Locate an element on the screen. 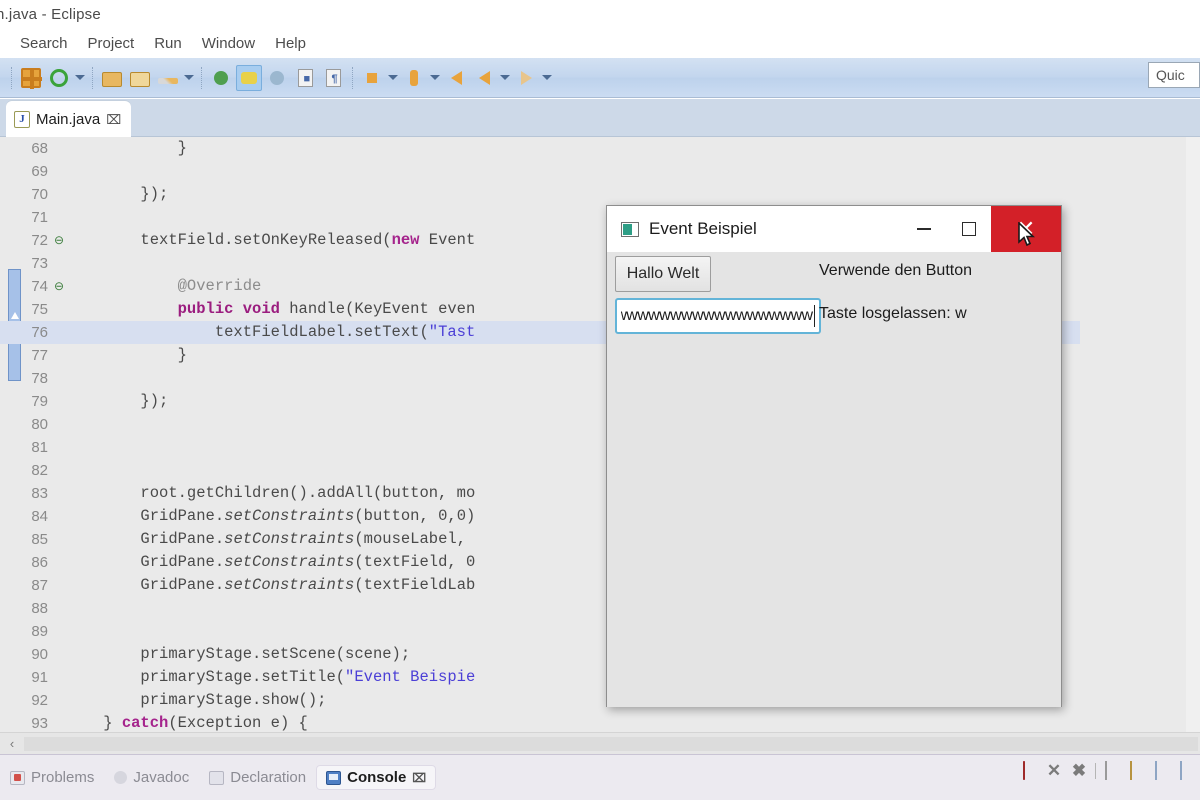  line-number: 73 is located at coordinates (39, 263).